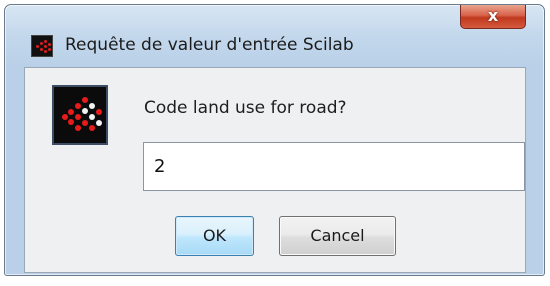 The height and width of the screenshot is (286, 550). What do you see at coordinates (334, 166) in the screenshot?
I see `value-input` at bounding box center [334, 166].